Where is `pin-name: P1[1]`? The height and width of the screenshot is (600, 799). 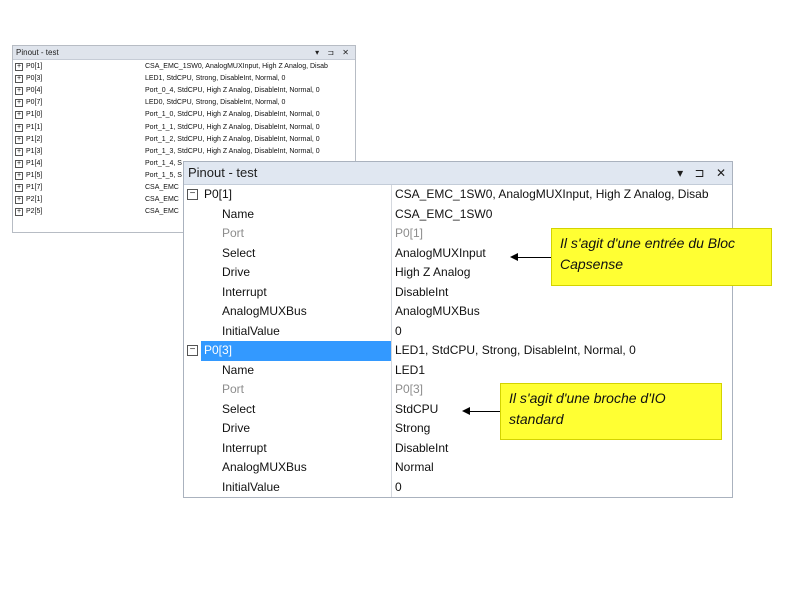
pin-name: P1[1] is located at coordinates (34, 127).